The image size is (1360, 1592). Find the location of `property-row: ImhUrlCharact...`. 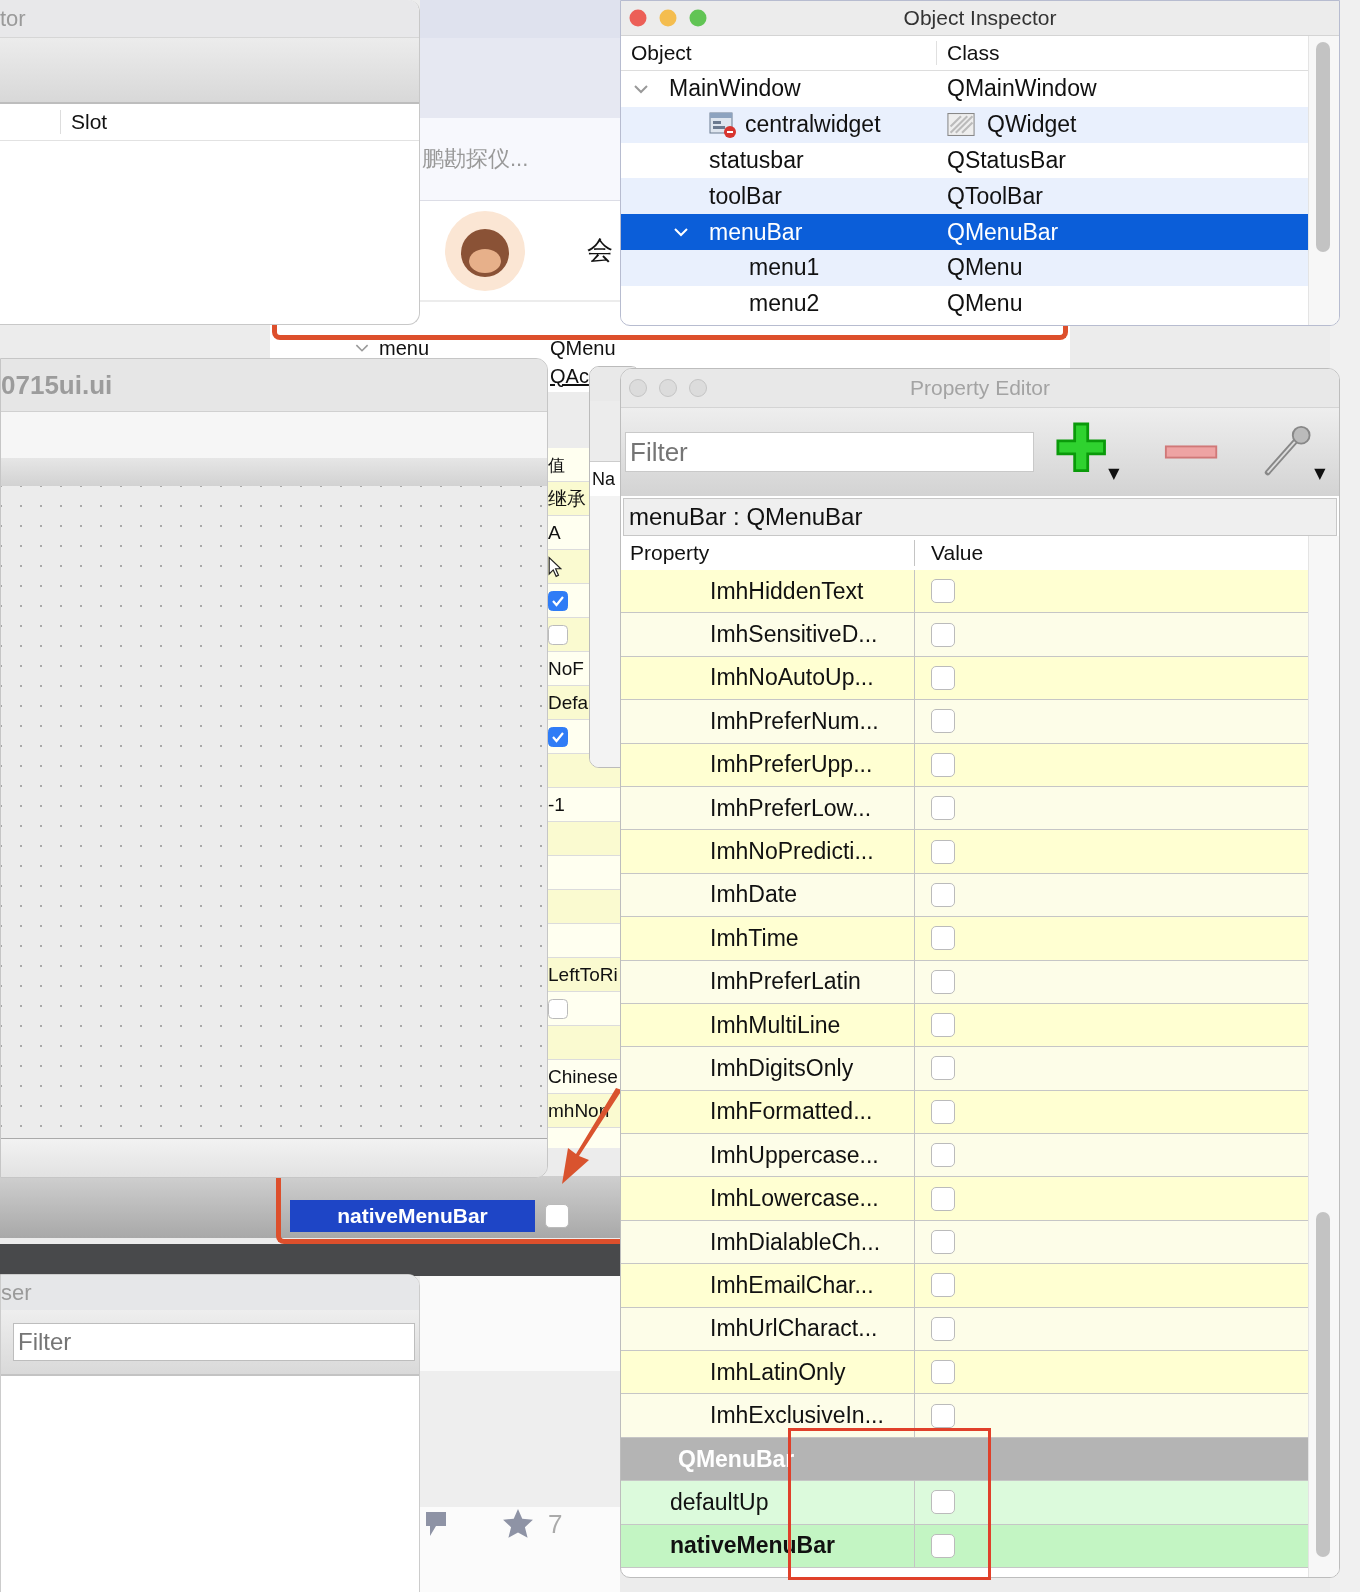

property-row: ImhUrlCharact... is located at coordinates (964, 1329).